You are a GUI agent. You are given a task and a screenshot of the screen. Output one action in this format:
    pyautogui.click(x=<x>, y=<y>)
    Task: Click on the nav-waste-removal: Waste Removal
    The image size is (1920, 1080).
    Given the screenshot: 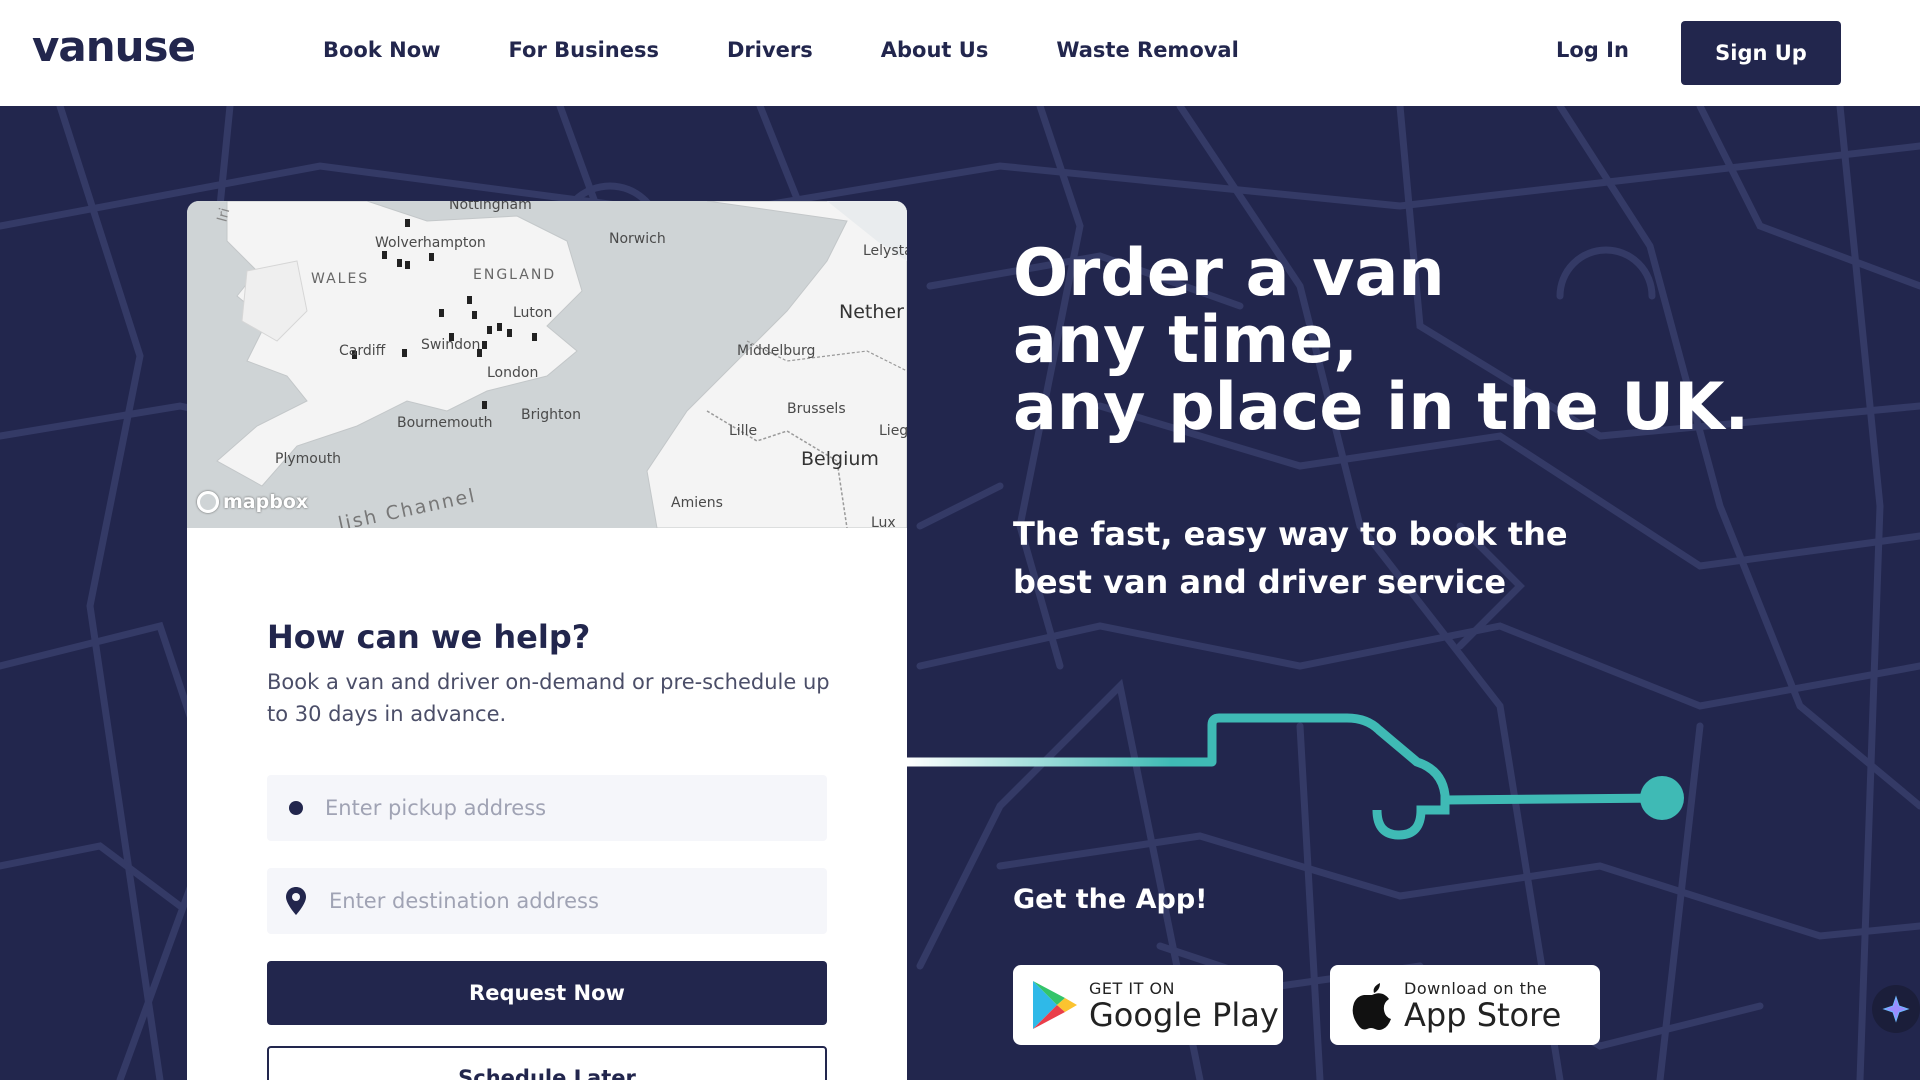 What is the action you would take?
    pyautogui.click(x=1147, y=50)
    